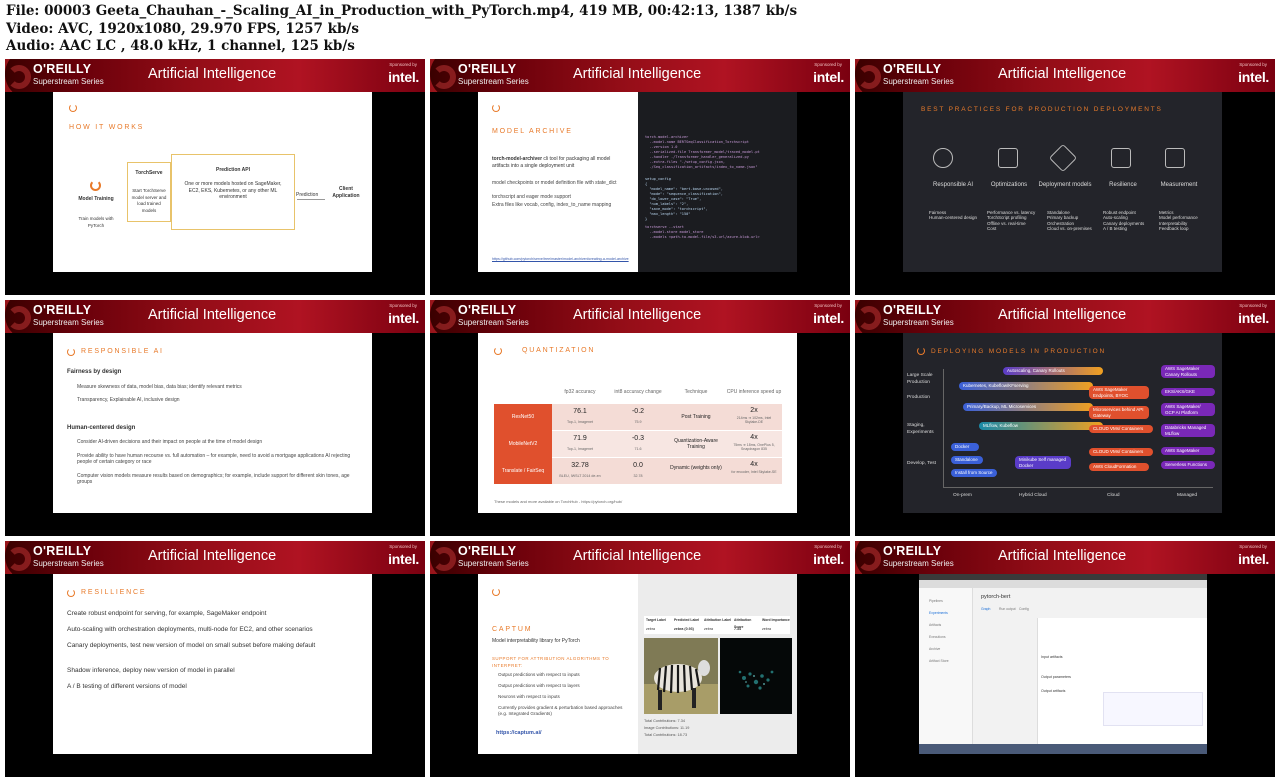 The image size is (1280, 783). What do you see at coordinates (517, 159) in the screenshot?
I see `archiver-name: torch-model-archiver` at bounding box center [517, 159].